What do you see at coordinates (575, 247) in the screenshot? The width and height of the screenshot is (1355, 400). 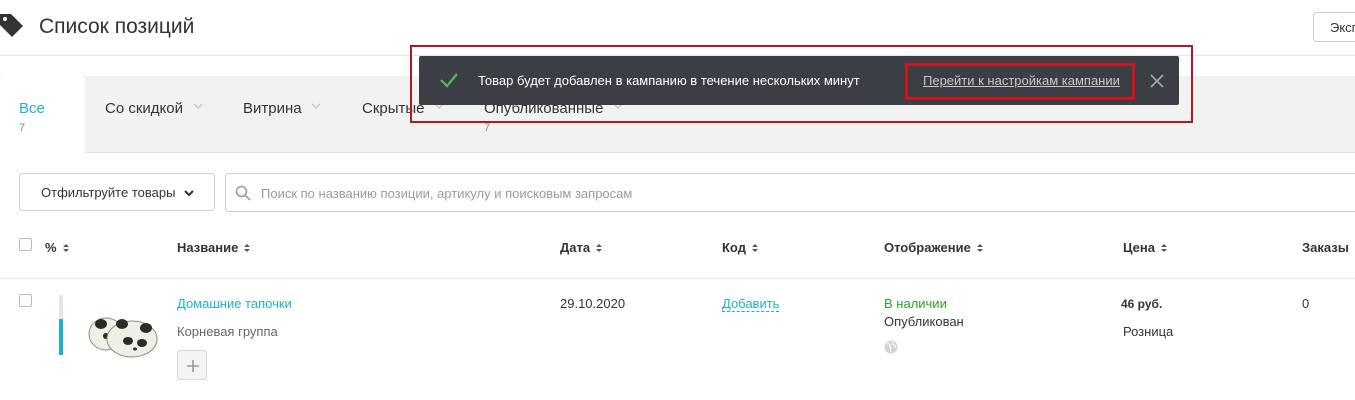 I see `column-label: Дата` at bounding box center [575, 247].